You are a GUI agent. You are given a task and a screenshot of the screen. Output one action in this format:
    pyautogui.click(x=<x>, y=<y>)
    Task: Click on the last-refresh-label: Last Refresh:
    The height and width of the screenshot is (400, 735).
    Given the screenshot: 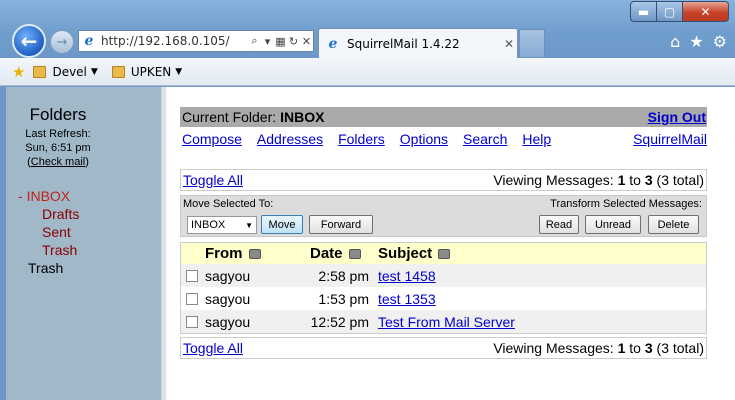 What is the action you would take?
    pyautogui.click(x=58, y=134)
    